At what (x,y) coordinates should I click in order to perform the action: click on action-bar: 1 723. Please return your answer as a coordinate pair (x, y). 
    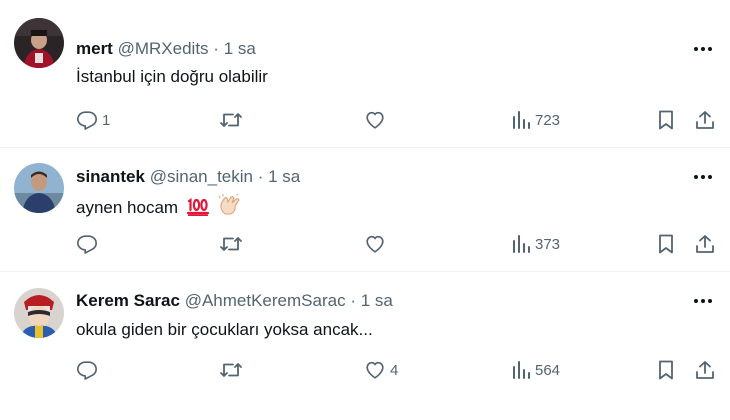
    Looking at the image, I should click on (365, 121).